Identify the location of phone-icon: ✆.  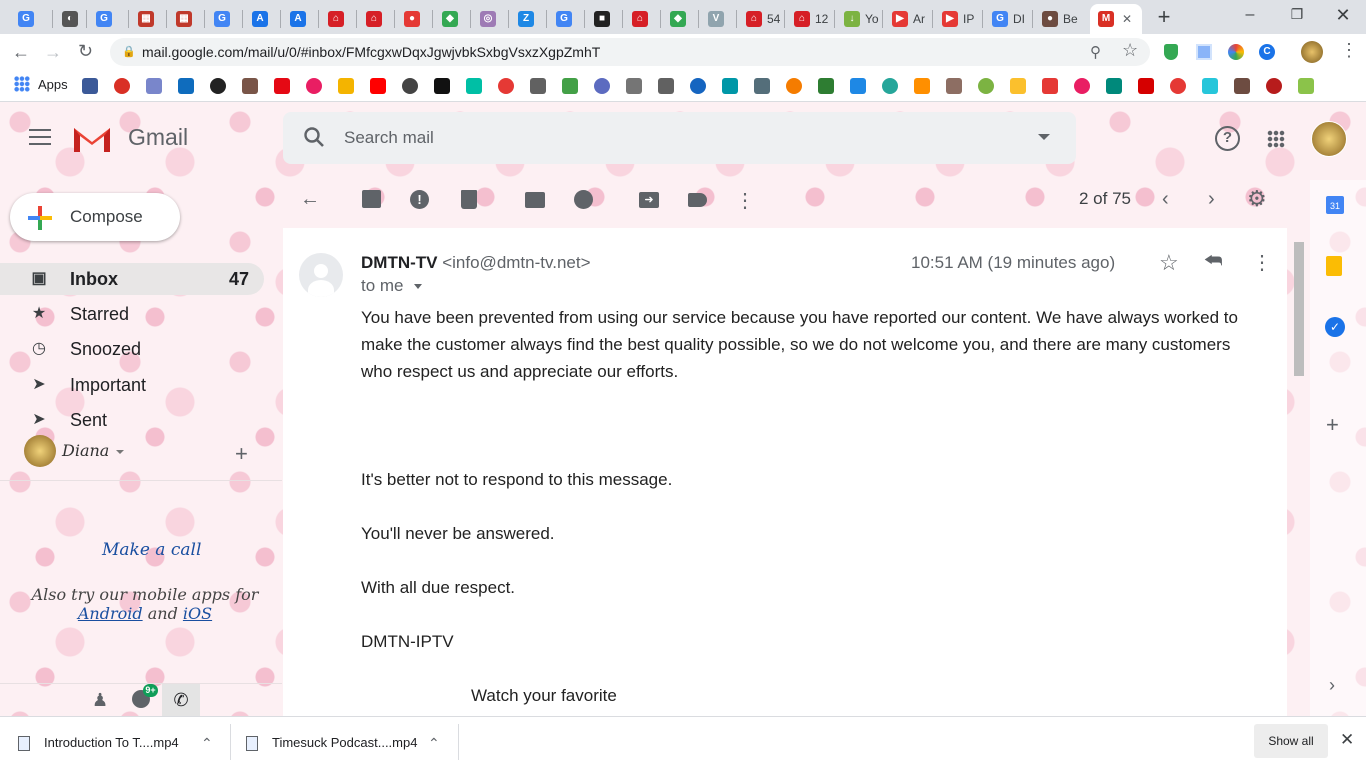
(181, 700).